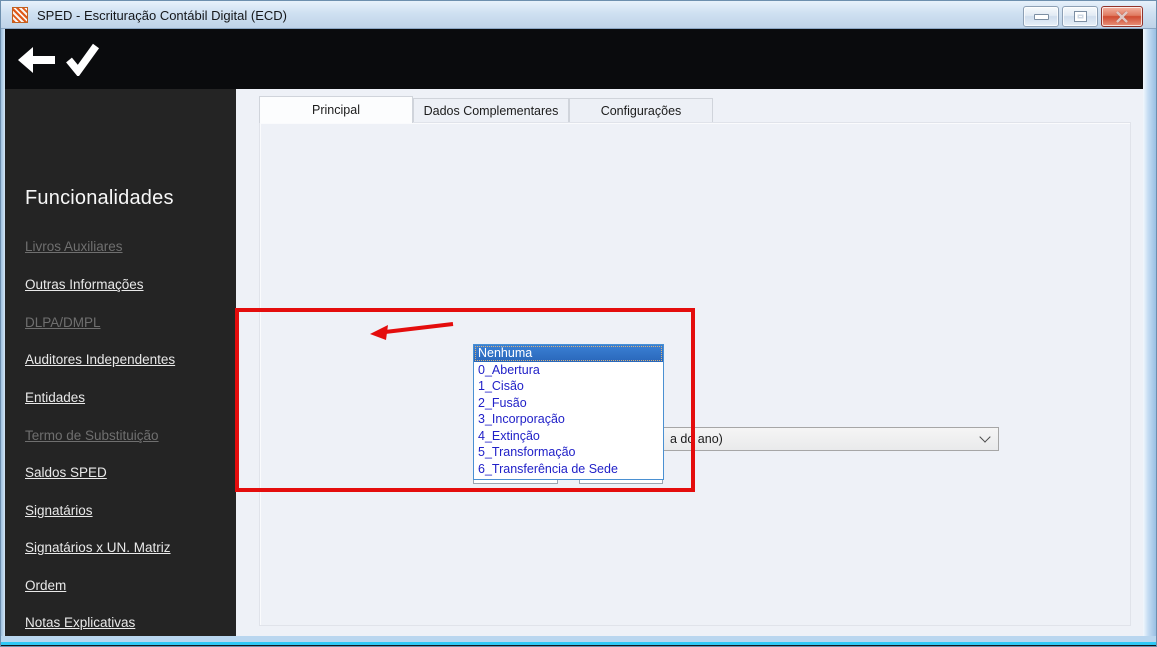  I want to click on minimize-icon, so click(1041, 16).